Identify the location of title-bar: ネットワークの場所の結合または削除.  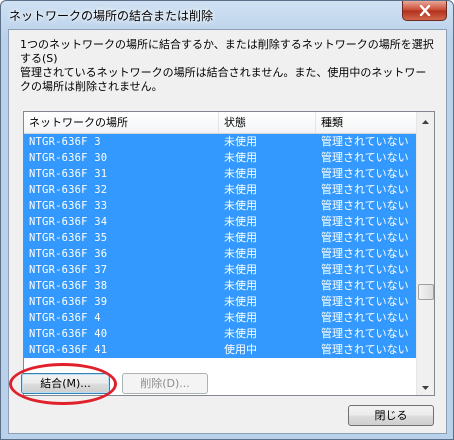
(227, 14).